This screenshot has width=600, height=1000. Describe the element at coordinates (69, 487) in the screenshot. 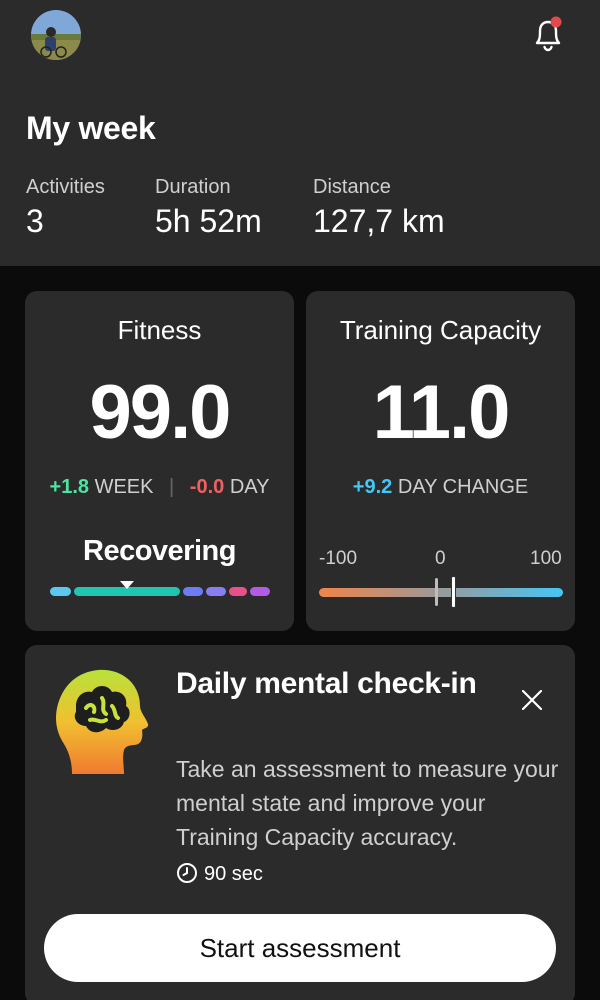

I see `fitness-week-change: +1.8` at that location.